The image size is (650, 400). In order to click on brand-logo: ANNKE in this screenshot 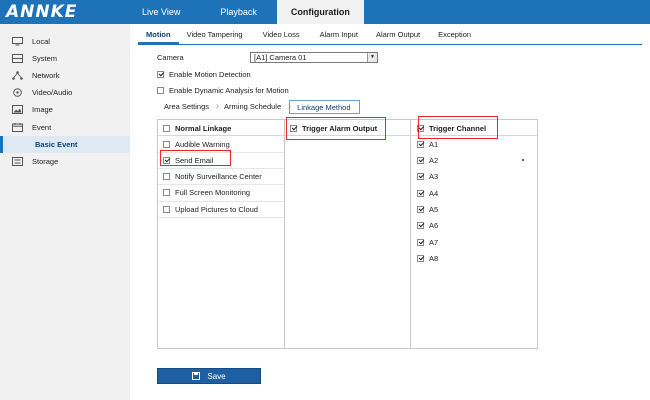, I will do `click(42, 12)`.